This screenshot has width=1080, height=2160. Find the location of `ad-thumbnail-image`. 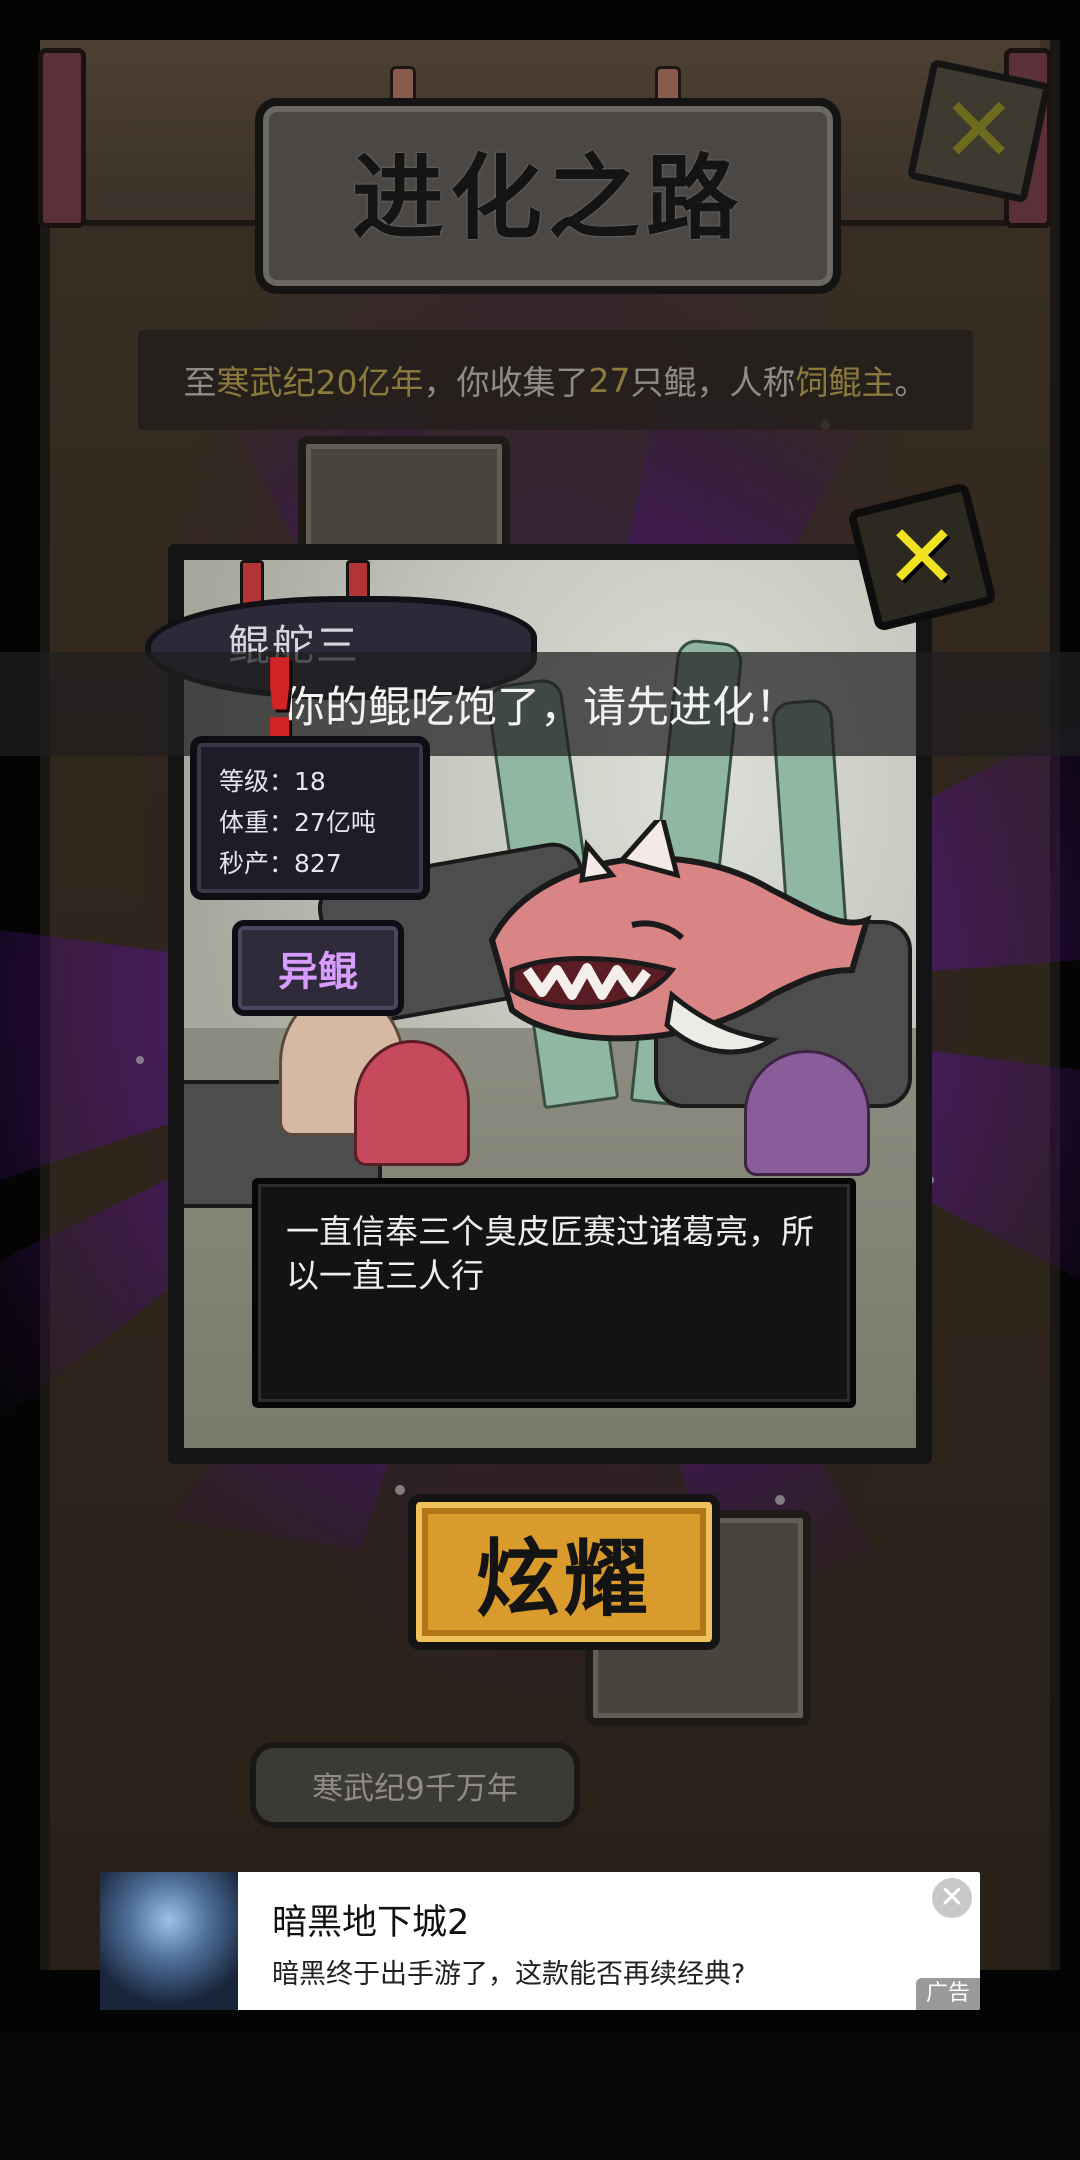

ad-thumbnail-image is located at coordinates (169, 1941).